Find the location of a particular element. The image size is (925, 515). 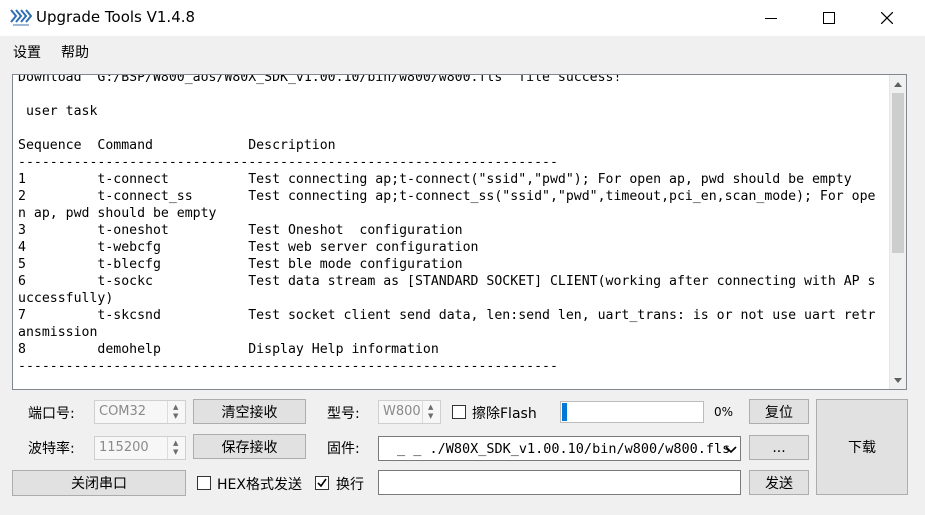

scroll-up-icon is located at coordinates (898, 84).